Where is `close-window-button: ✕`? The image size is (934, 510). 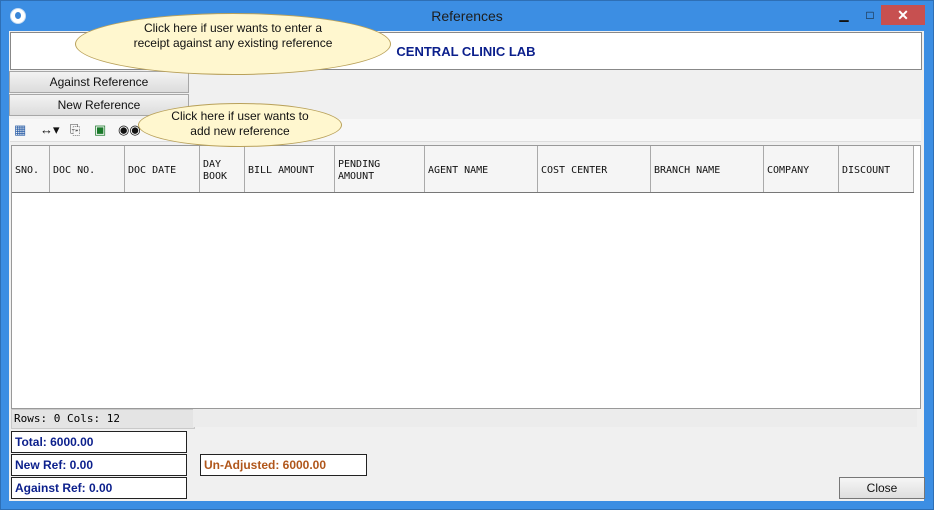 close-window-button: ✕ is located at coordinates (903, 15).